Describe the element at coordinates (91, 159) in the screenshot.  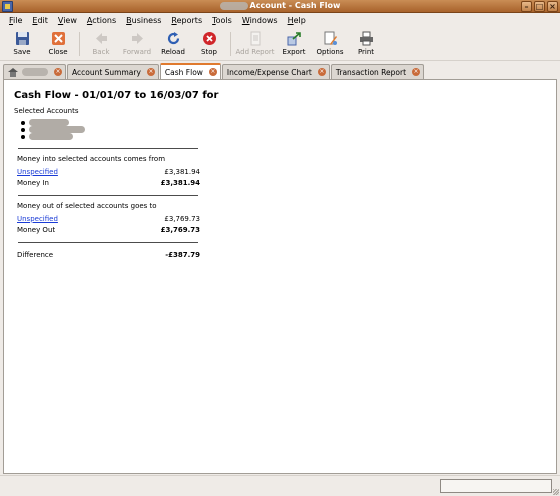
I see `money-in-heading: Money into selected accounts comes from` at that location.